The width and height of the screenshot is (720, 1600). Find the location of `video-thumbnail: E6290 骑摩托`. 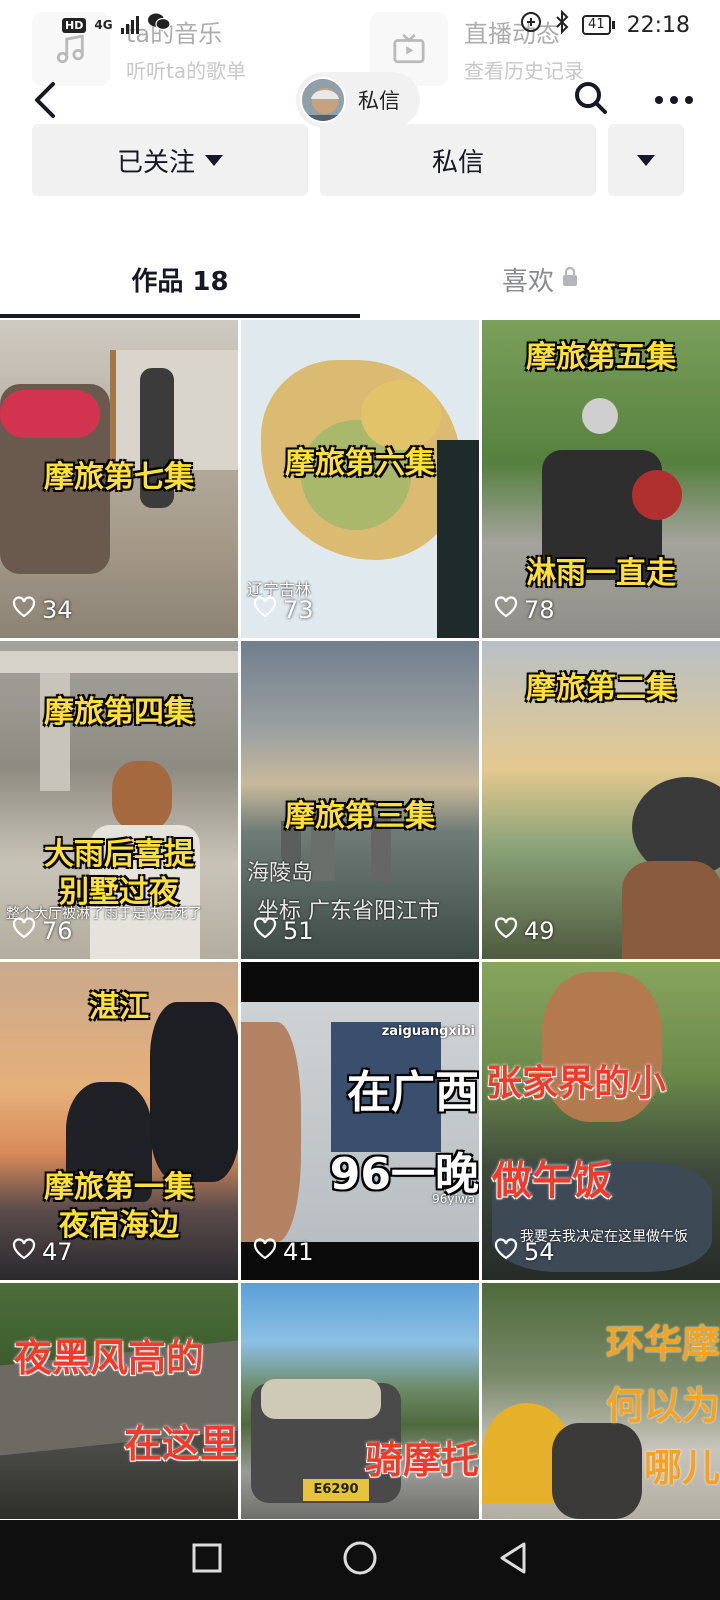

video-thumbnail: E6290 骑摩托 is located at coordinates (360, 1401).